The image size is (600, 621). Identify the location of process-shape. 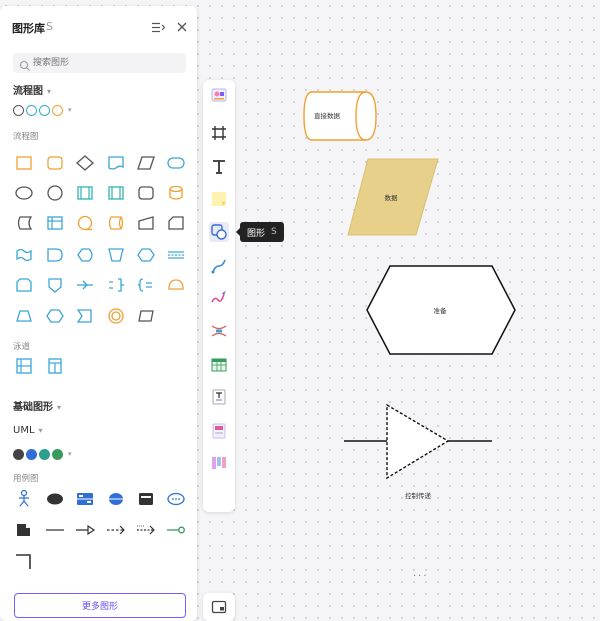
(24, 163).